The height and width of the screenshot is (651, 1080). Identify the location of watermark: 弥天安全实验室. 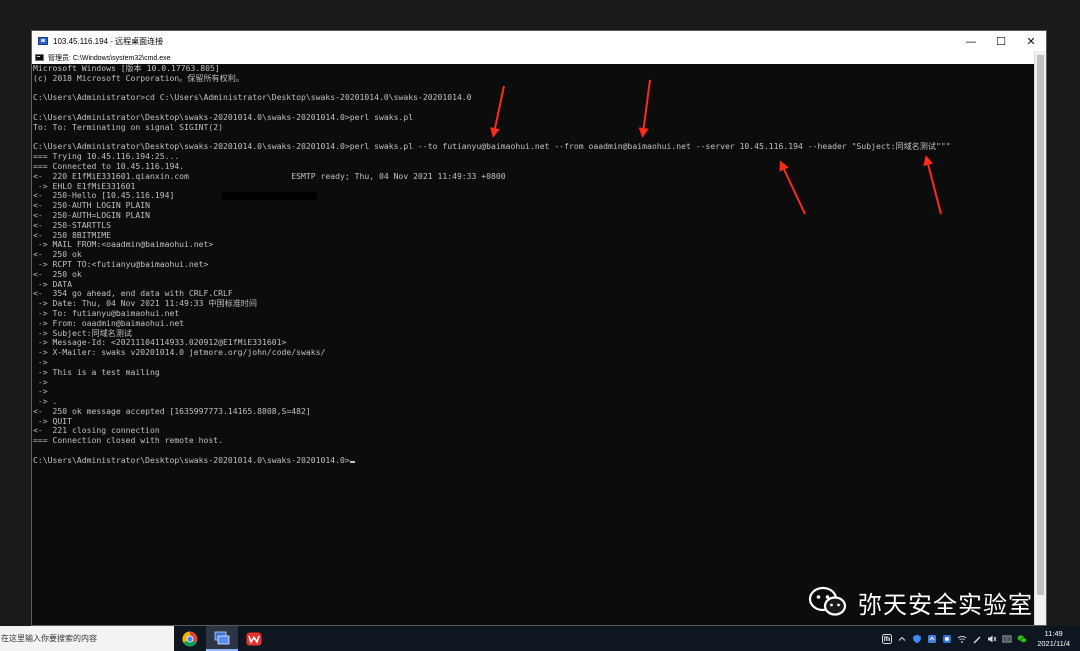
(920, 602).